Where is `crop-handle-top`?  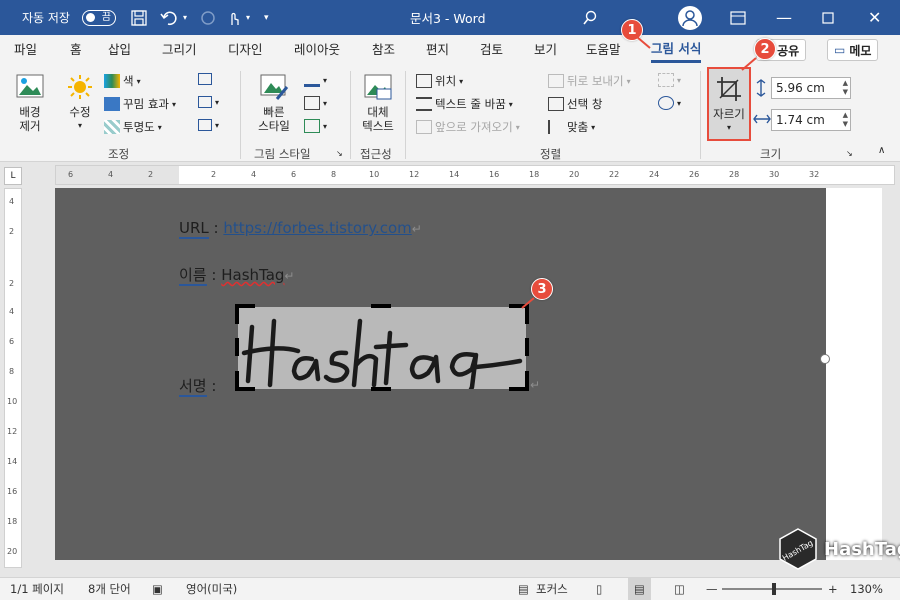 crop-handle-top is located at coordinates (381, 306).